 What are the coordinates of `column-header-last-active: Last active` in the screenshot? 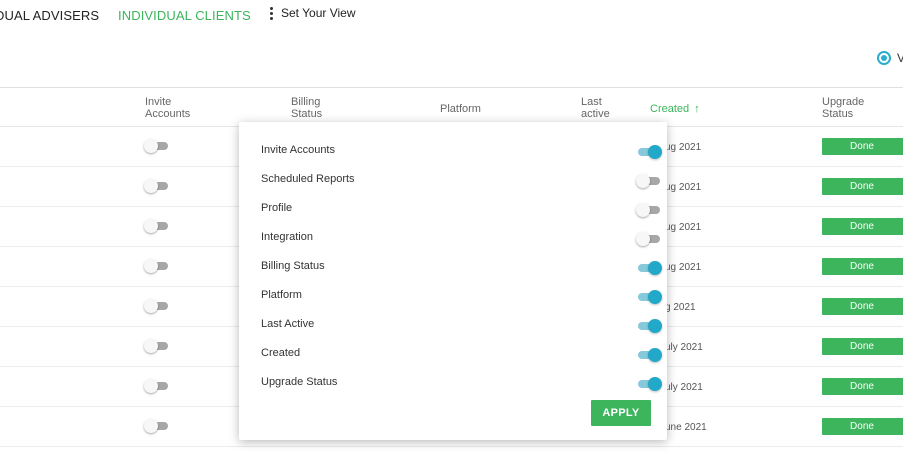 It's located at (596, 108).